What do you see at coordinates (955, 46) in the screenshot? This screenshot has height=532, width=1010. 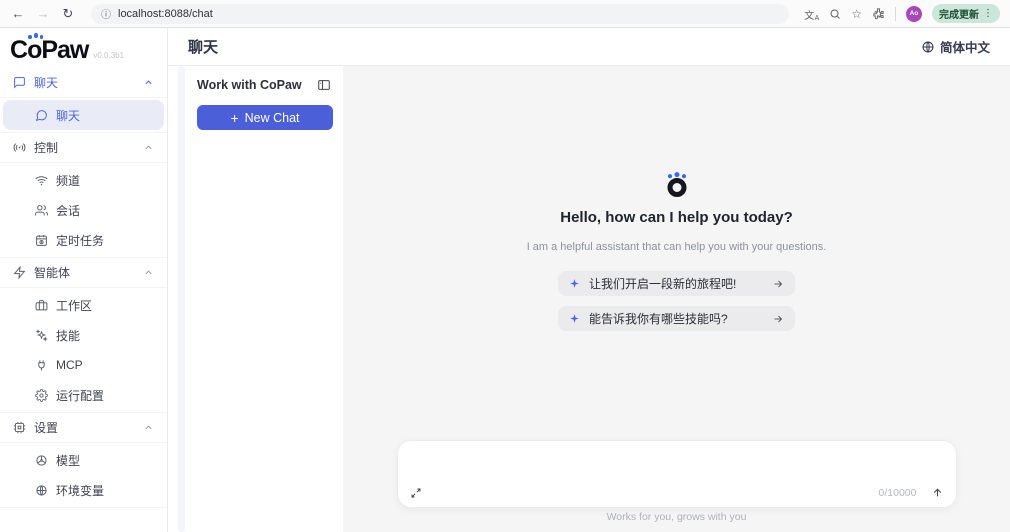 I see `language-switcher: 简体中文` at bounding box center [955, 46].